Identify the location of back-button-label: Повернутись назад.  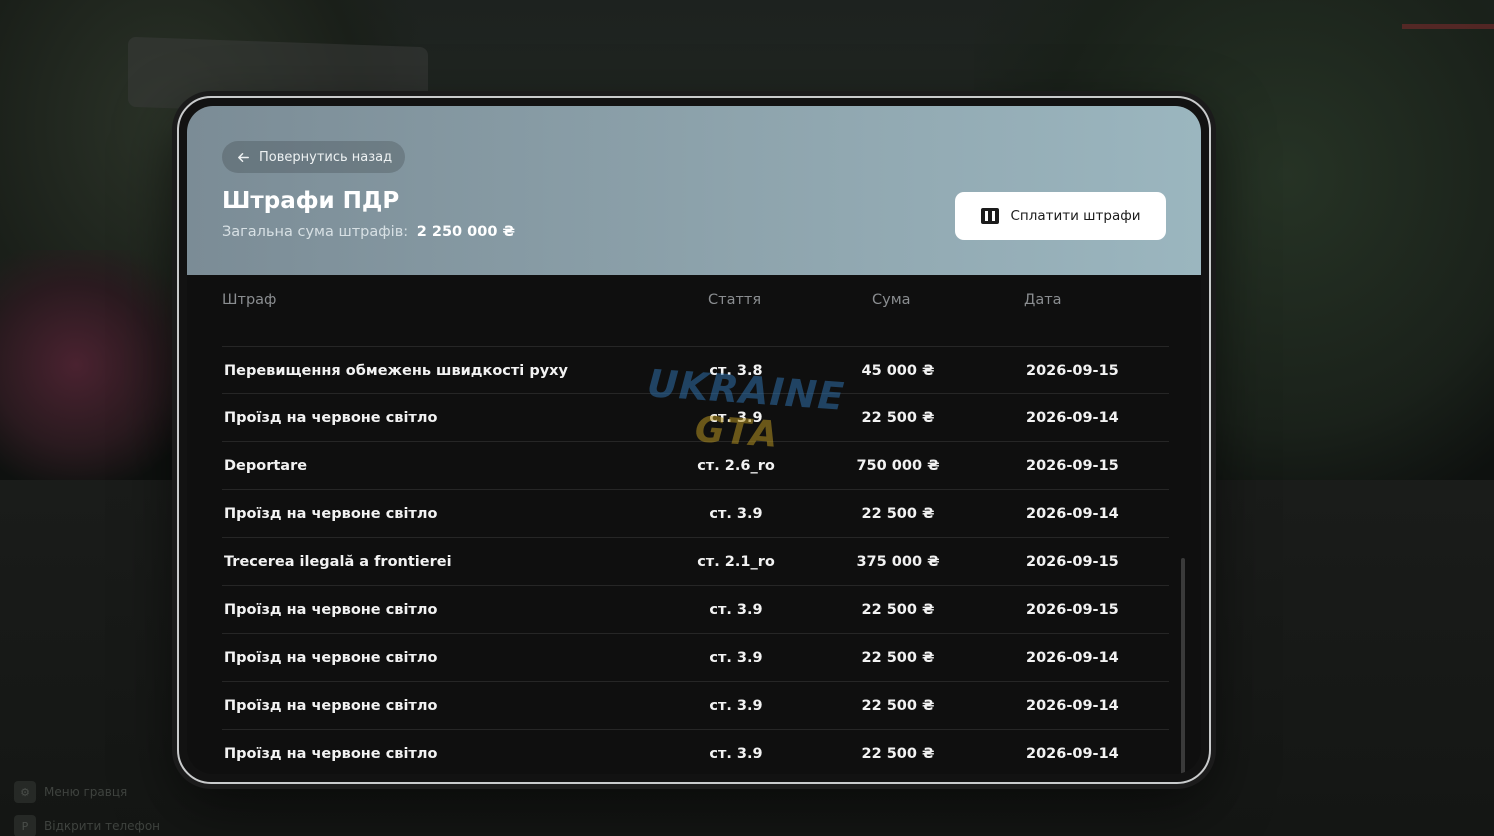
(326, 157).